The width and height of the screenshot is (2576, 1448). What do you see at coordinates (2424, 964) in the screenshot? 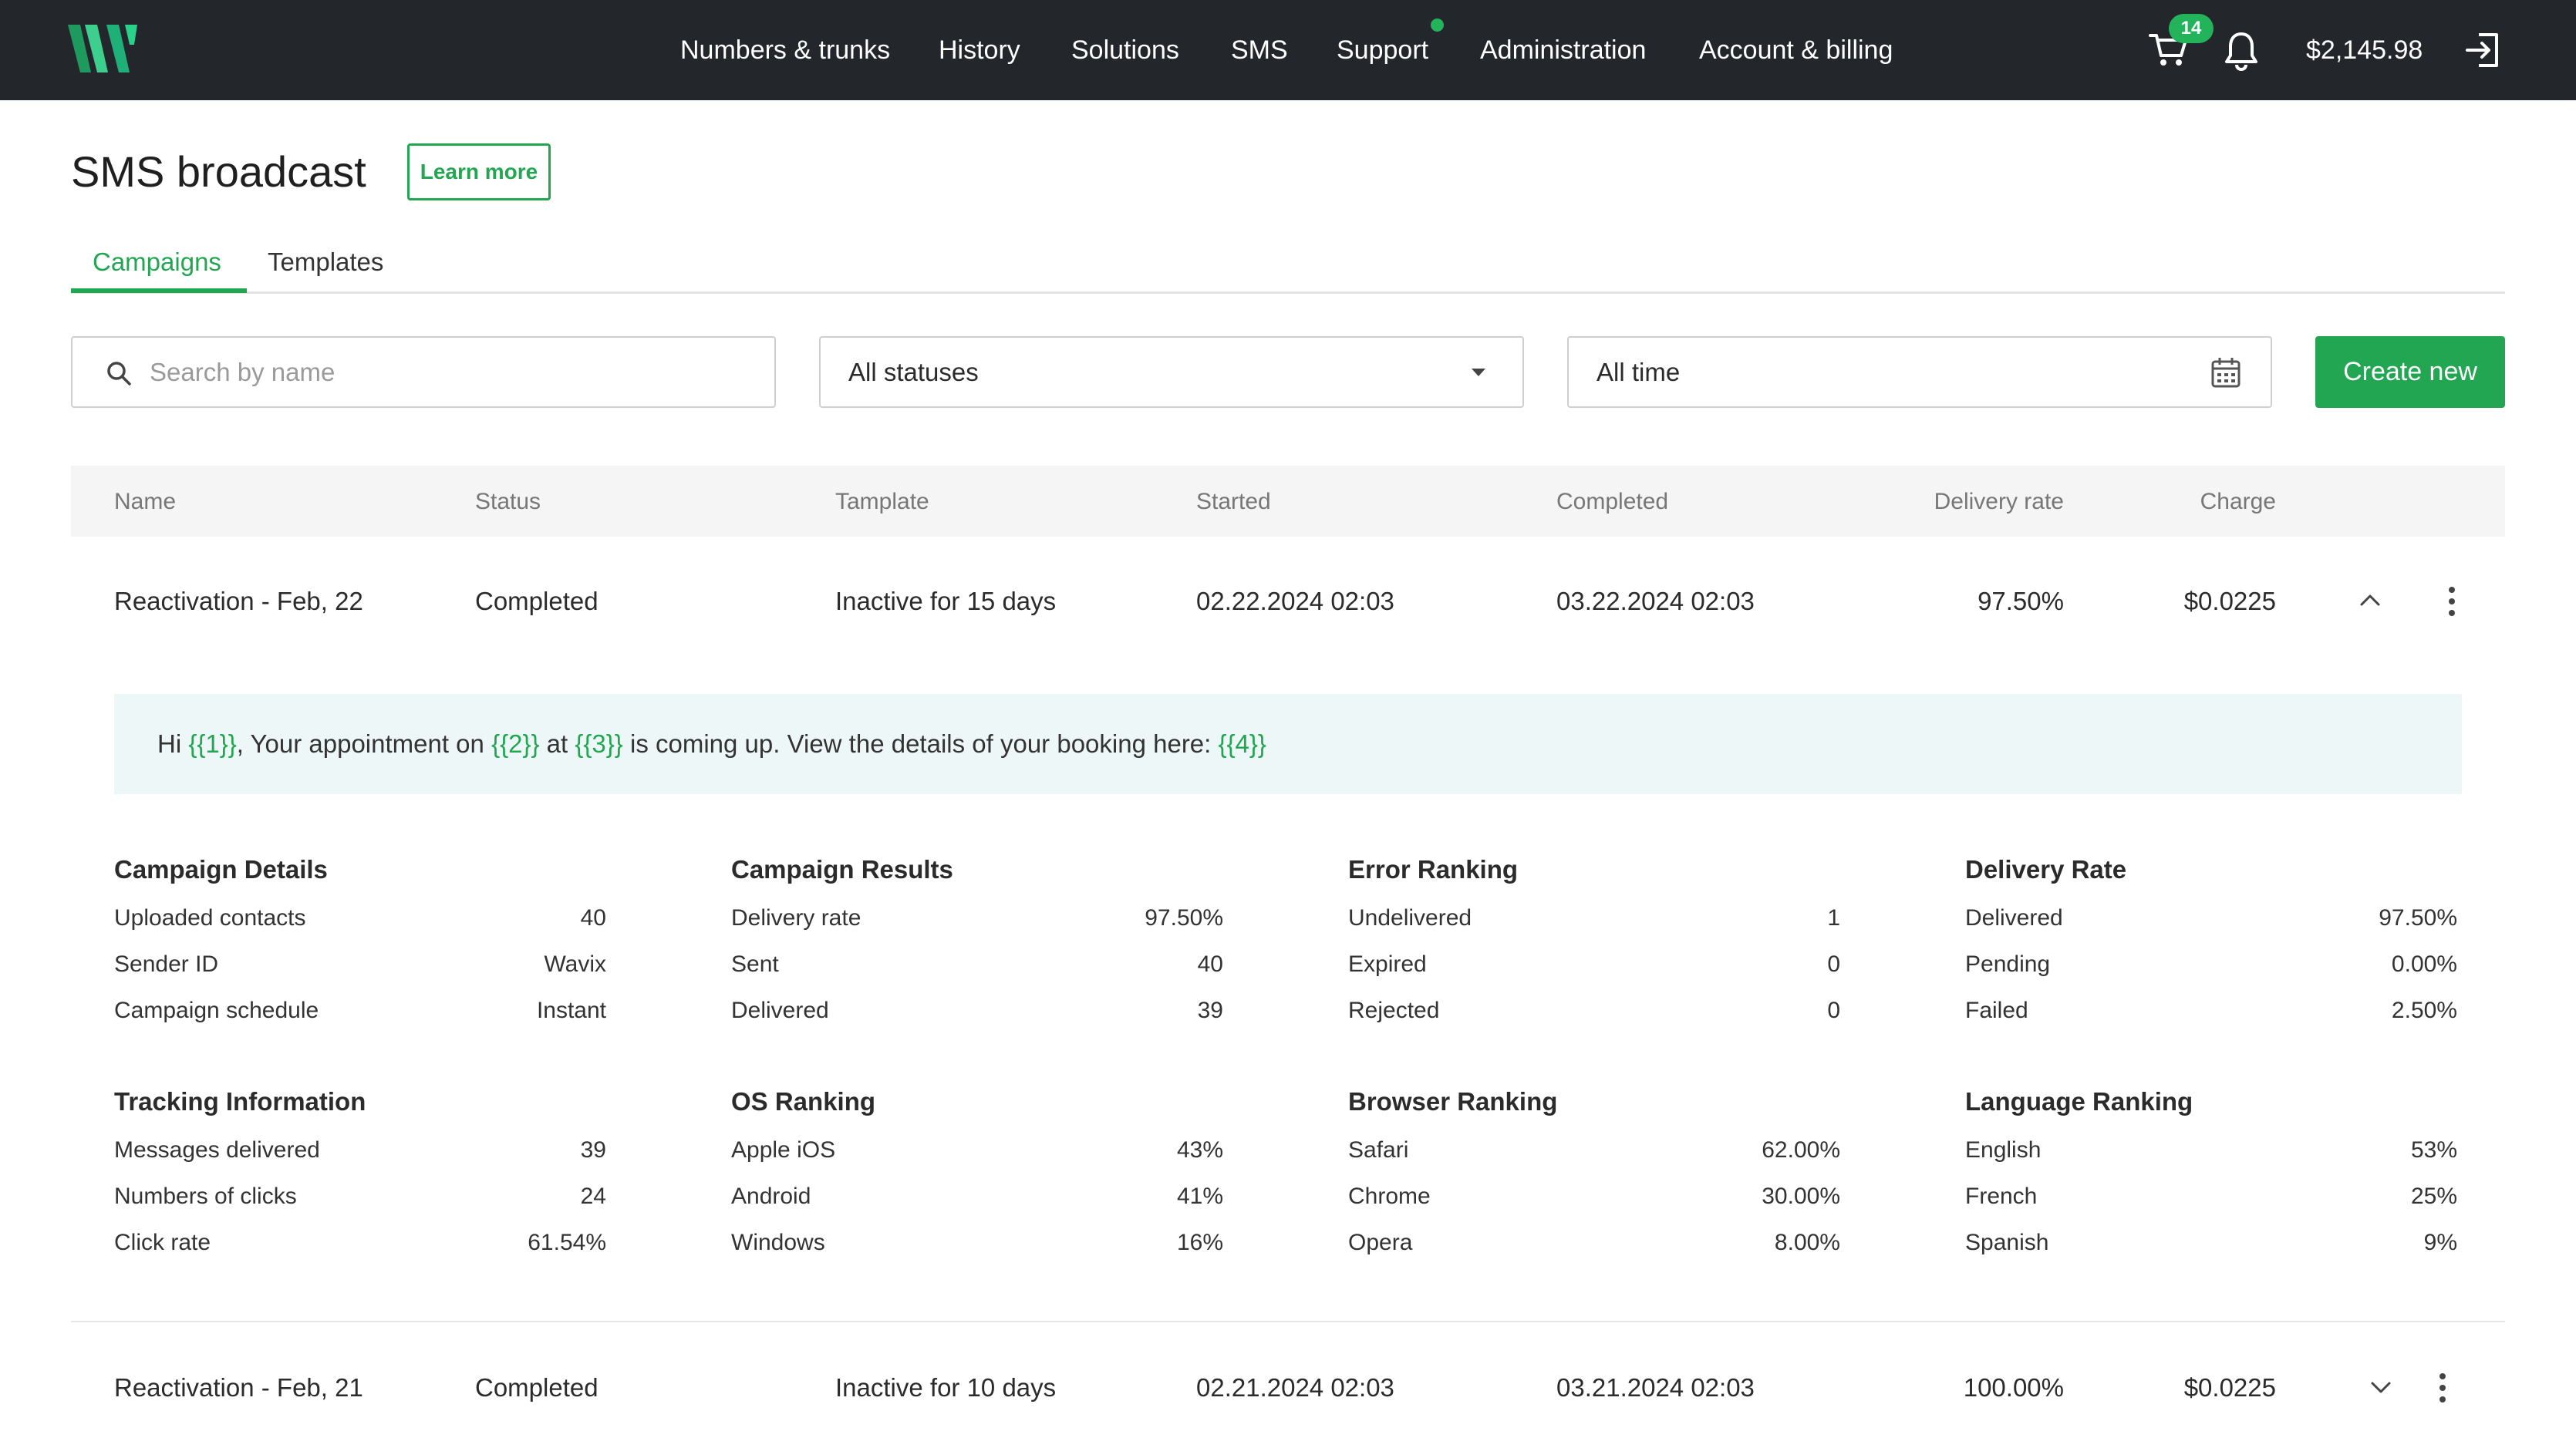
I see `stat-value: 0.00%` at bounding box center [2424, 964].